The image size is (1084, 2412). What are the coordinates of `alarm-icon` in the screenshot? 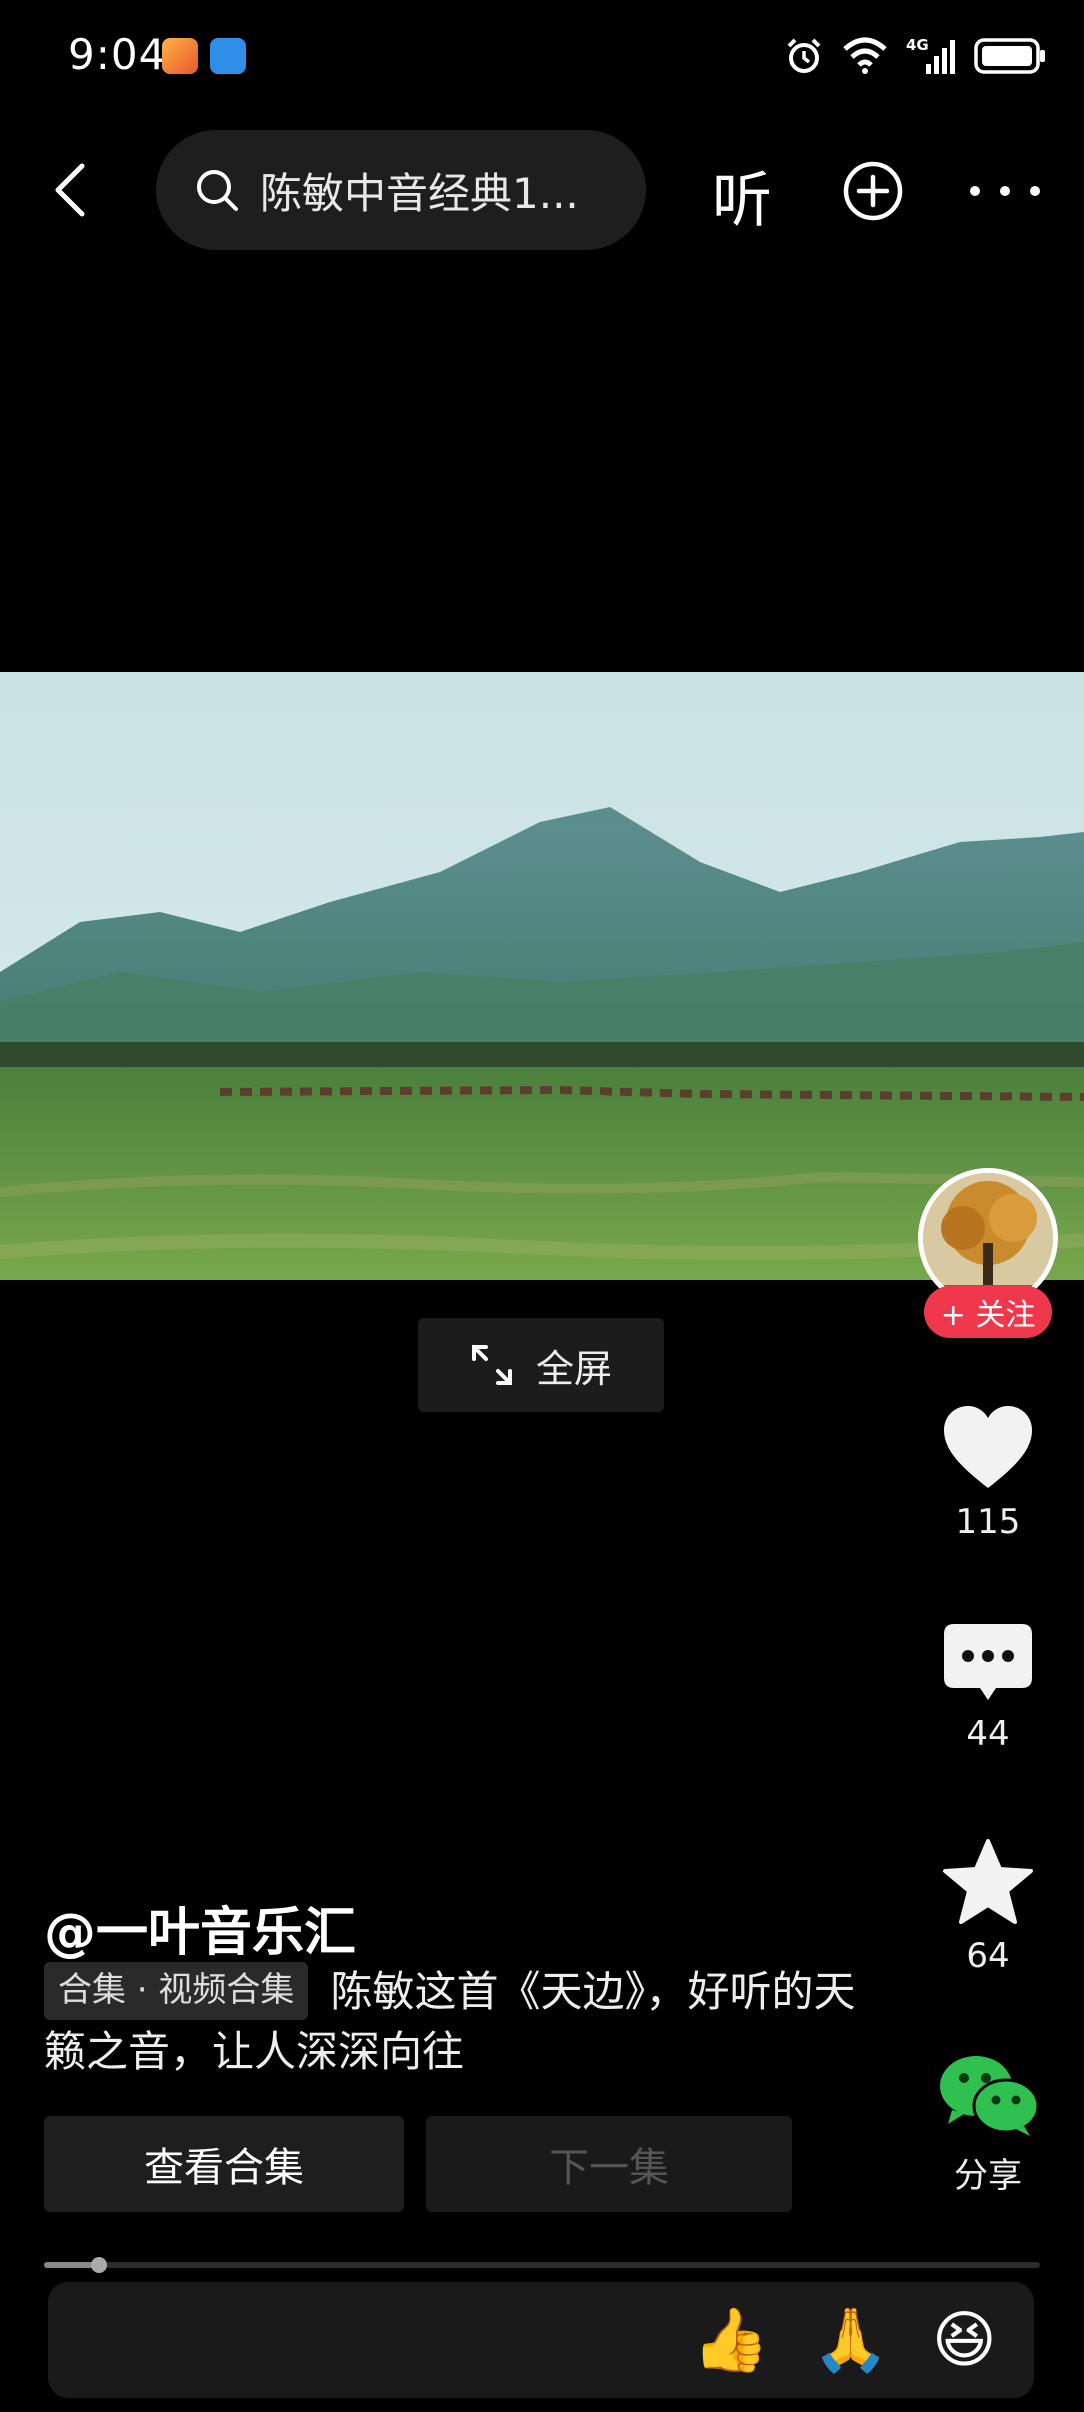 It's located at (804, 55).